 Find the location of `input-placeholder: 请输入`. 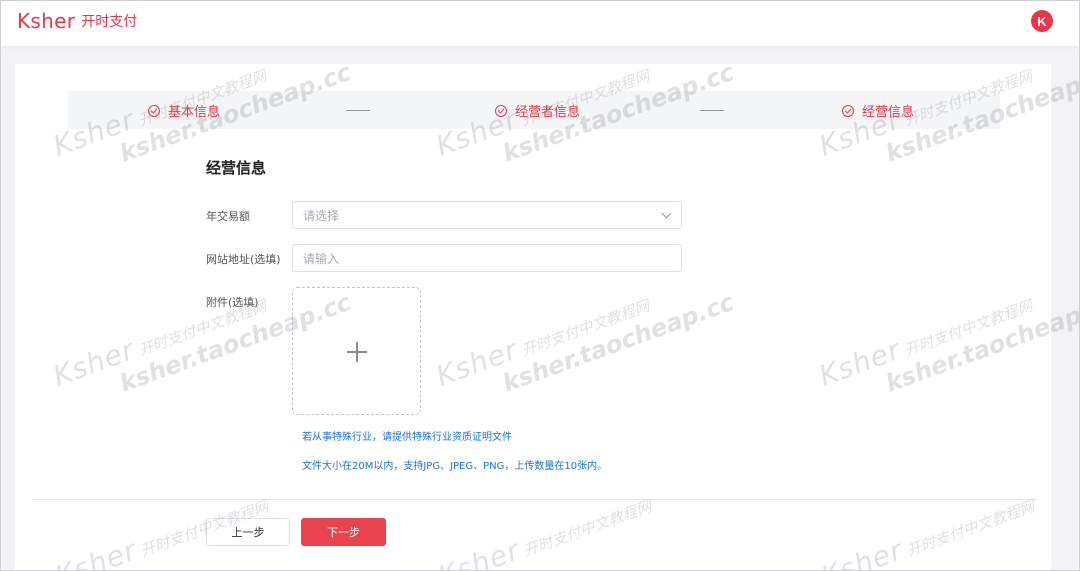

input-placeholder: 请输入 is located at coordinates (321, 258).